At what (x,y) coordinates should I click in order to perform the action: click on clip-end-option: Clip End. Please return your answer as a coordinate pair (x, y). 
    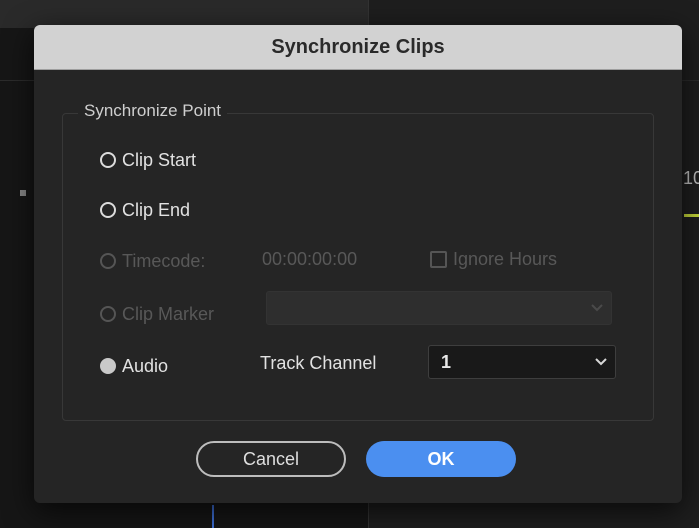
    Looking at the image, I should click on (145, 210).